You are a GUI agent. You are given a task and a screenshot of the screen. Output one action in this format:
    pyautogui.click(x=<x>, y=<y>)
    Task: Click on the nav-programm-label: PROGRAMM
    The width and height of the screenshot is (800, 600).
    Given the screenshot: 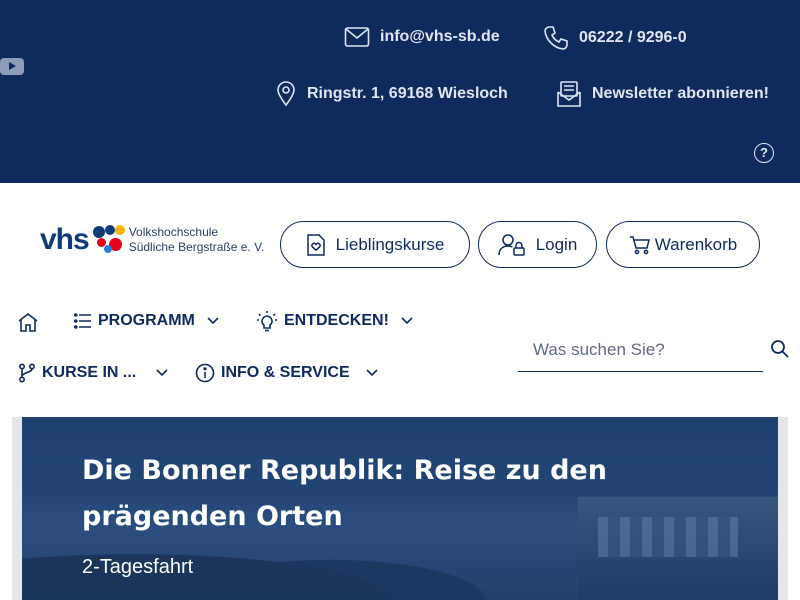 What is the action you would take?
    pyautogui.click(x=146, y=320)
    